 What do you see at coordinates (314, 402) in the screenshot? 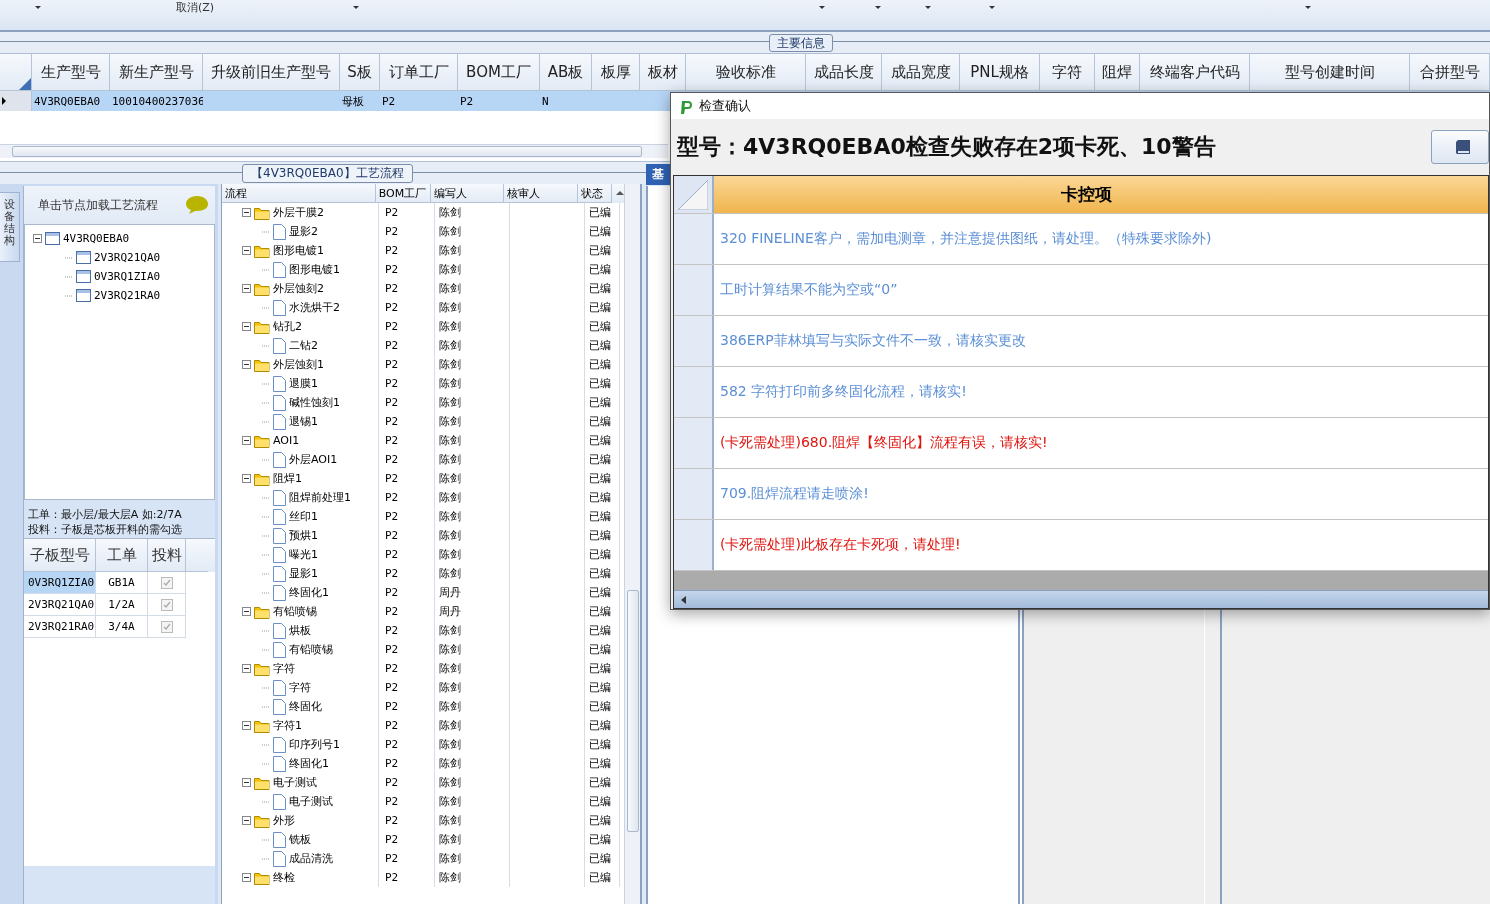
I see `tree-node: 碱性蚀刻1` at bounding box center [314, 402].